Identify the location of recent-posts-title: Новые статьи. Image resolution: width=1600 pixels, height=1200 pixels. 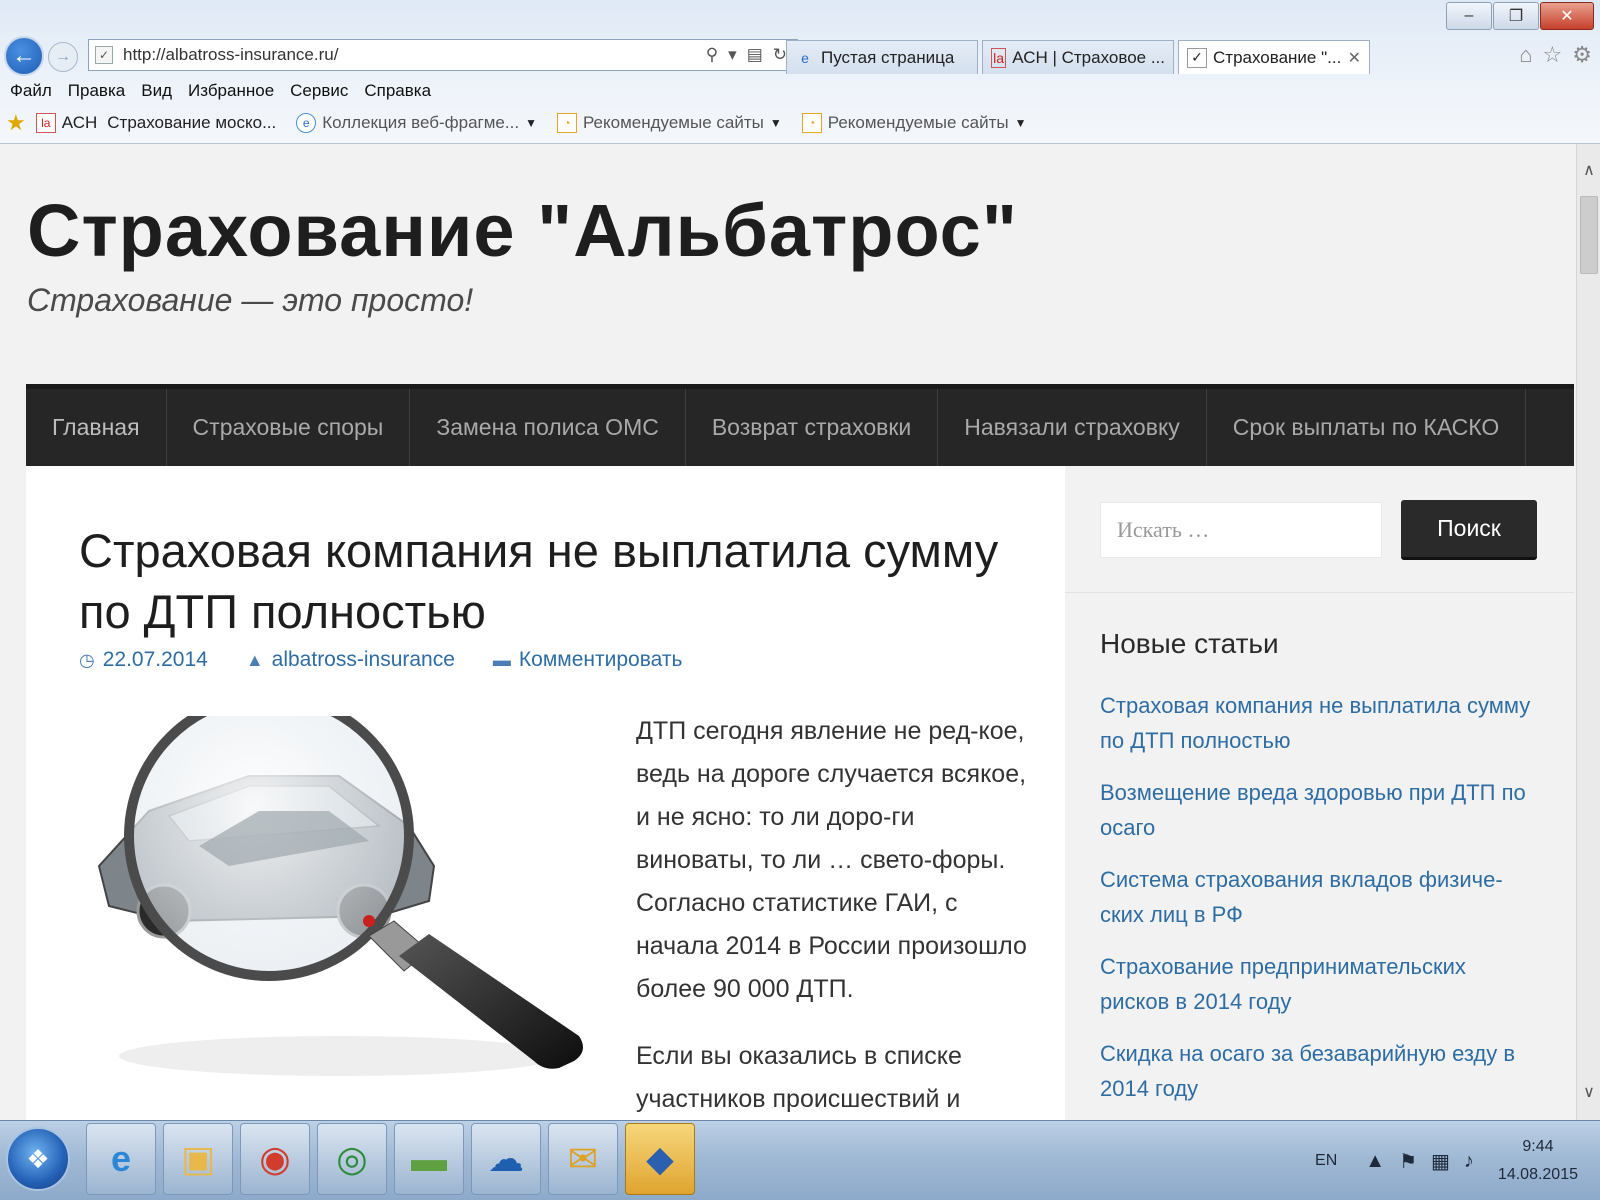
(1189, 643).